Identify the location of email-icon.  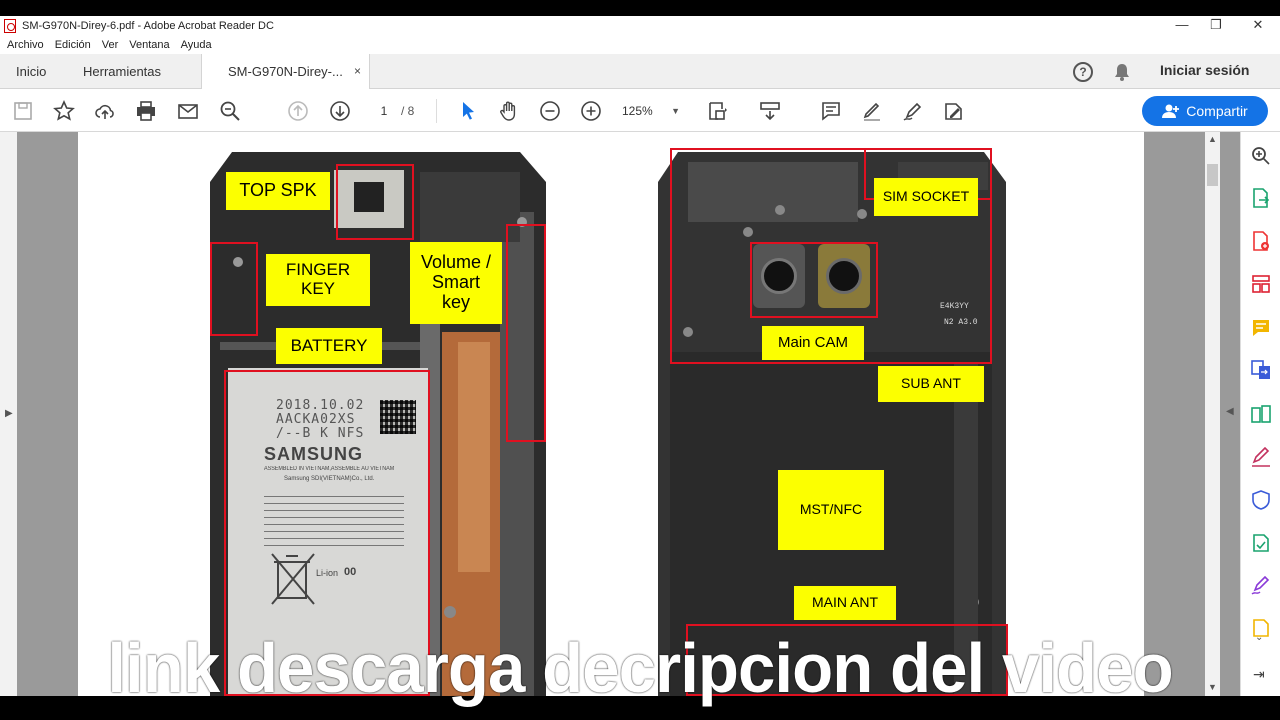
(188, 111).